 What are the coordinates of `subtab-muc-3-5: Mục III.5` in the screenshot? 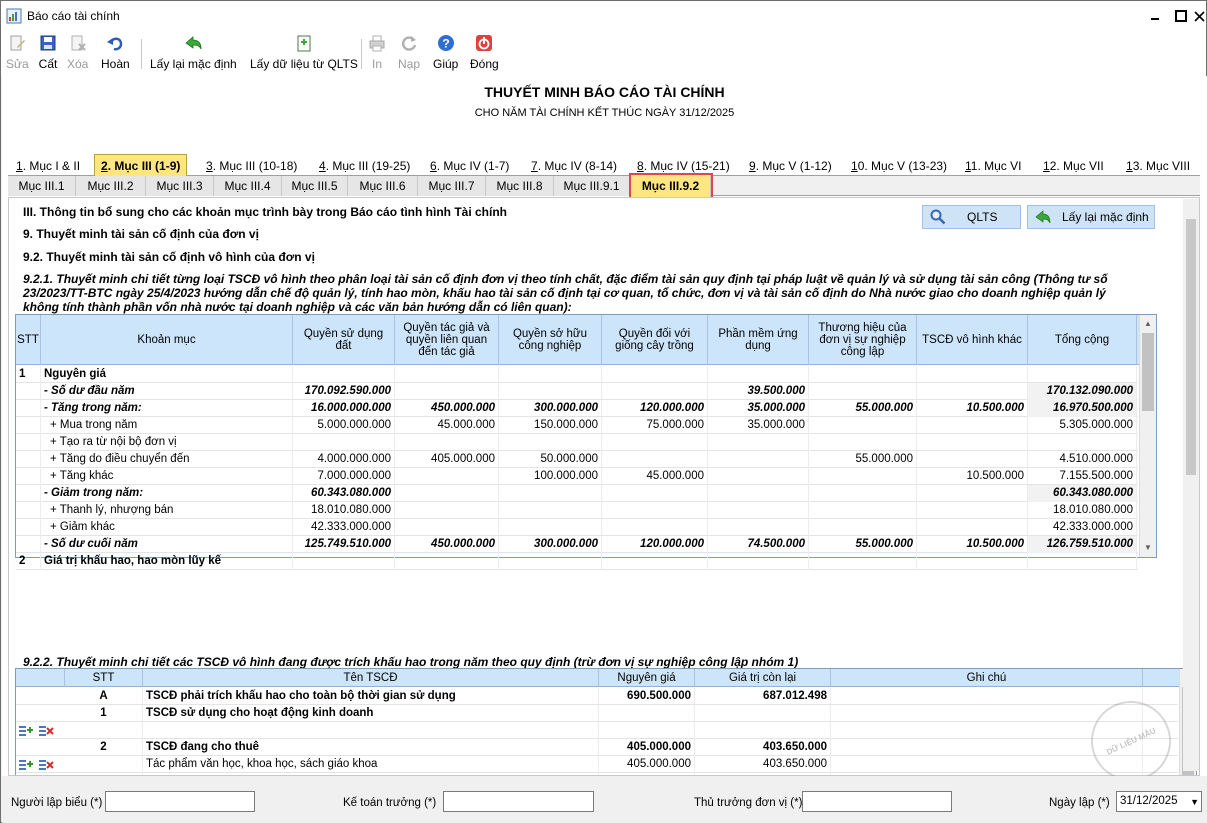 It's located at (315, 186).